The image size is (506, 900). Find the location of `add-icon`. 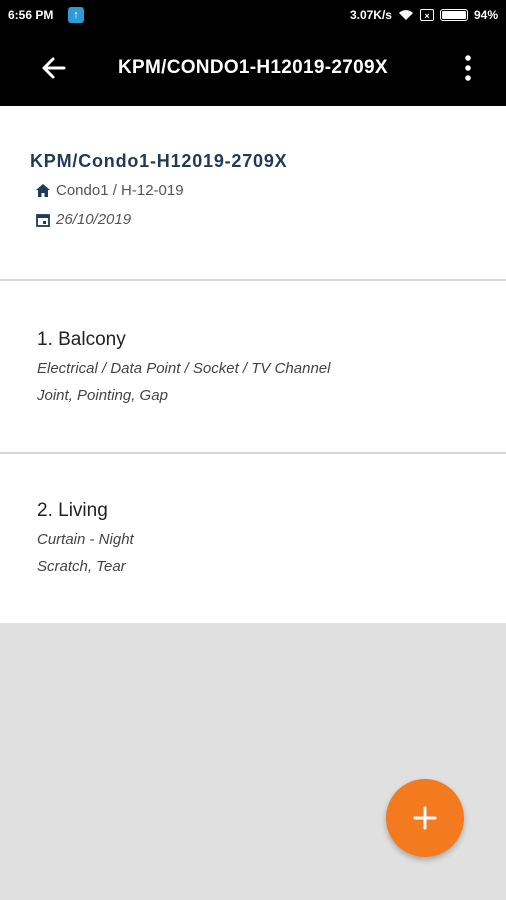

add-icon is located at coordinates (425, 818).